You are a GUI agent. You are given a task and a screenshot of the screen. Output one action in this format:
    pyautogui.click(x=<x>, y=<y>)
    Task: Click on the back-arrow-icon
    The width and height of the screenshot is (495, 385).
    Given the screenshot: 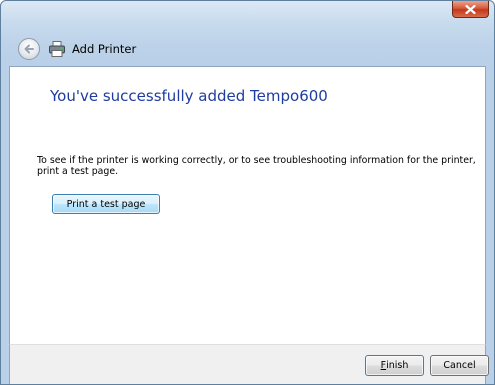 What is the action you would take?
    pyautogui.click(x=29, y=49)
    